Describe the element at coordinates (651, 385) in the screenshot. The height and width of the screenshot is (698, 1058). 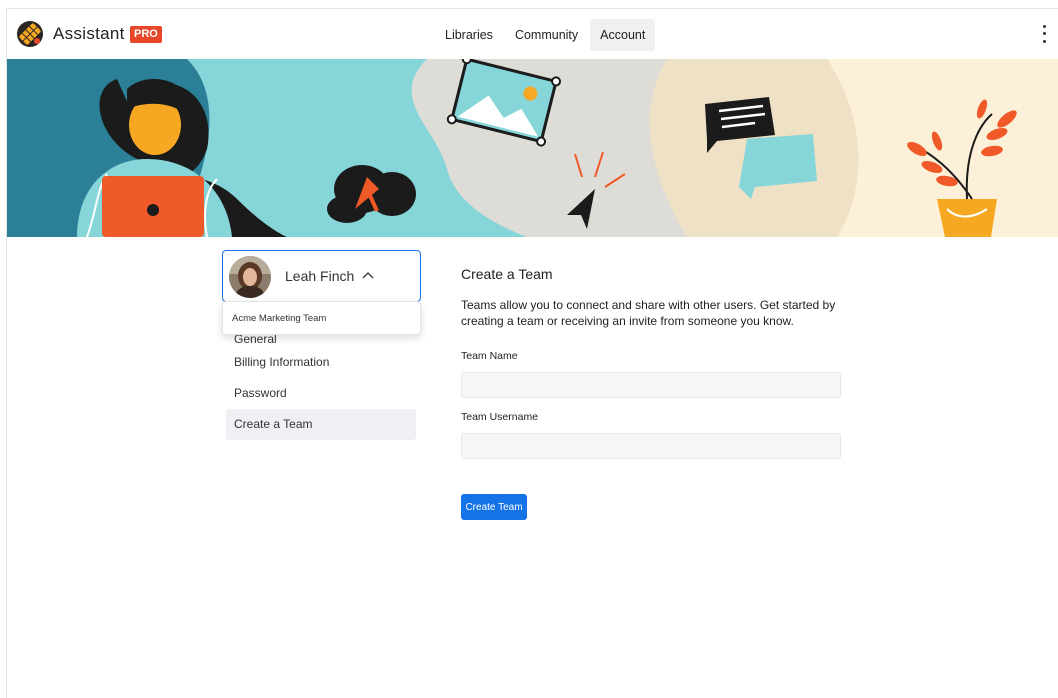
I see `team-name-input` at that location.